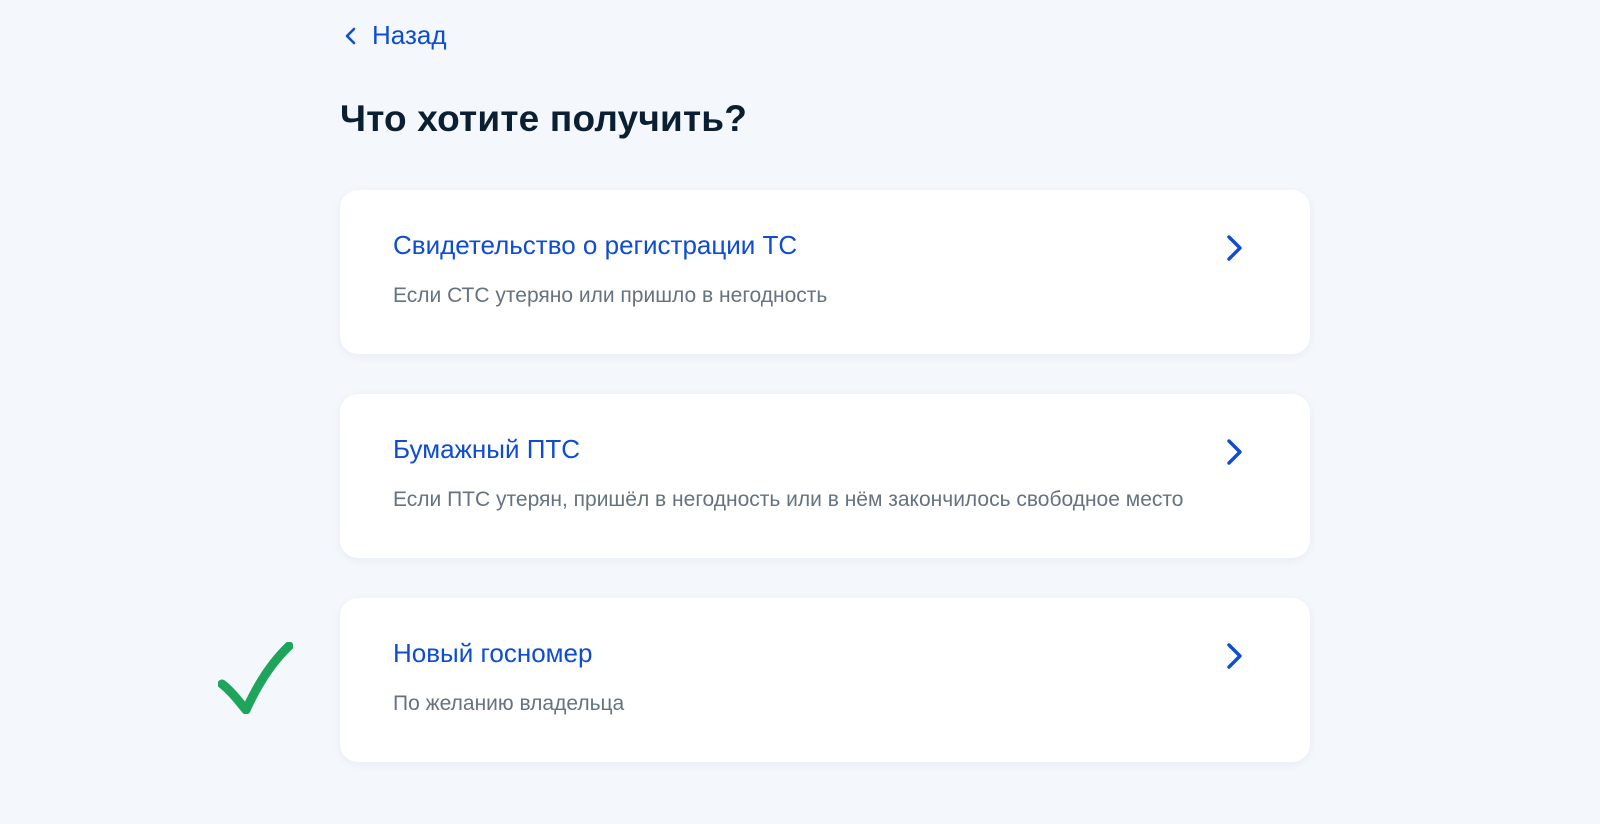  I want to click on page-title: Что хотите получить?, so click(544, 118).